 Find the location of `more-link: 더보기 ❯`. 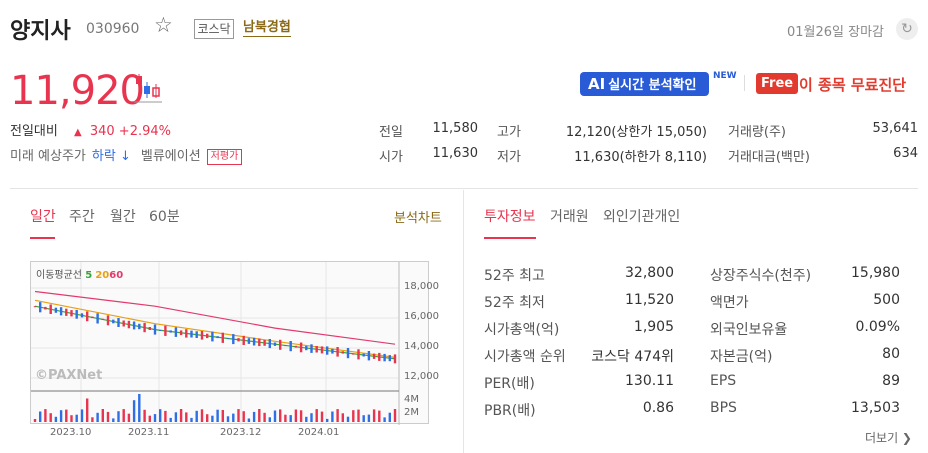

more-link: 더보기 ❯ is located at coordinates (888, 437).